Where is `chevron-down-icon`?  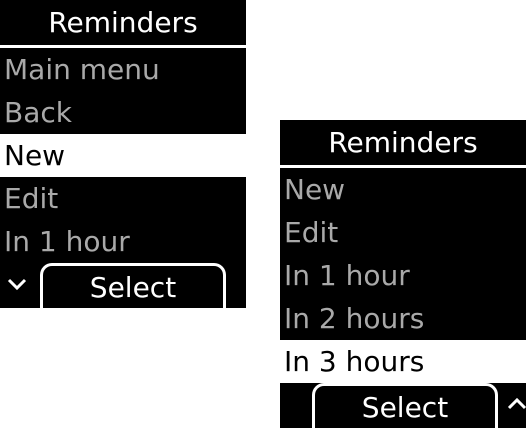 chevron-down-icon is located at coordinates (17, 284).